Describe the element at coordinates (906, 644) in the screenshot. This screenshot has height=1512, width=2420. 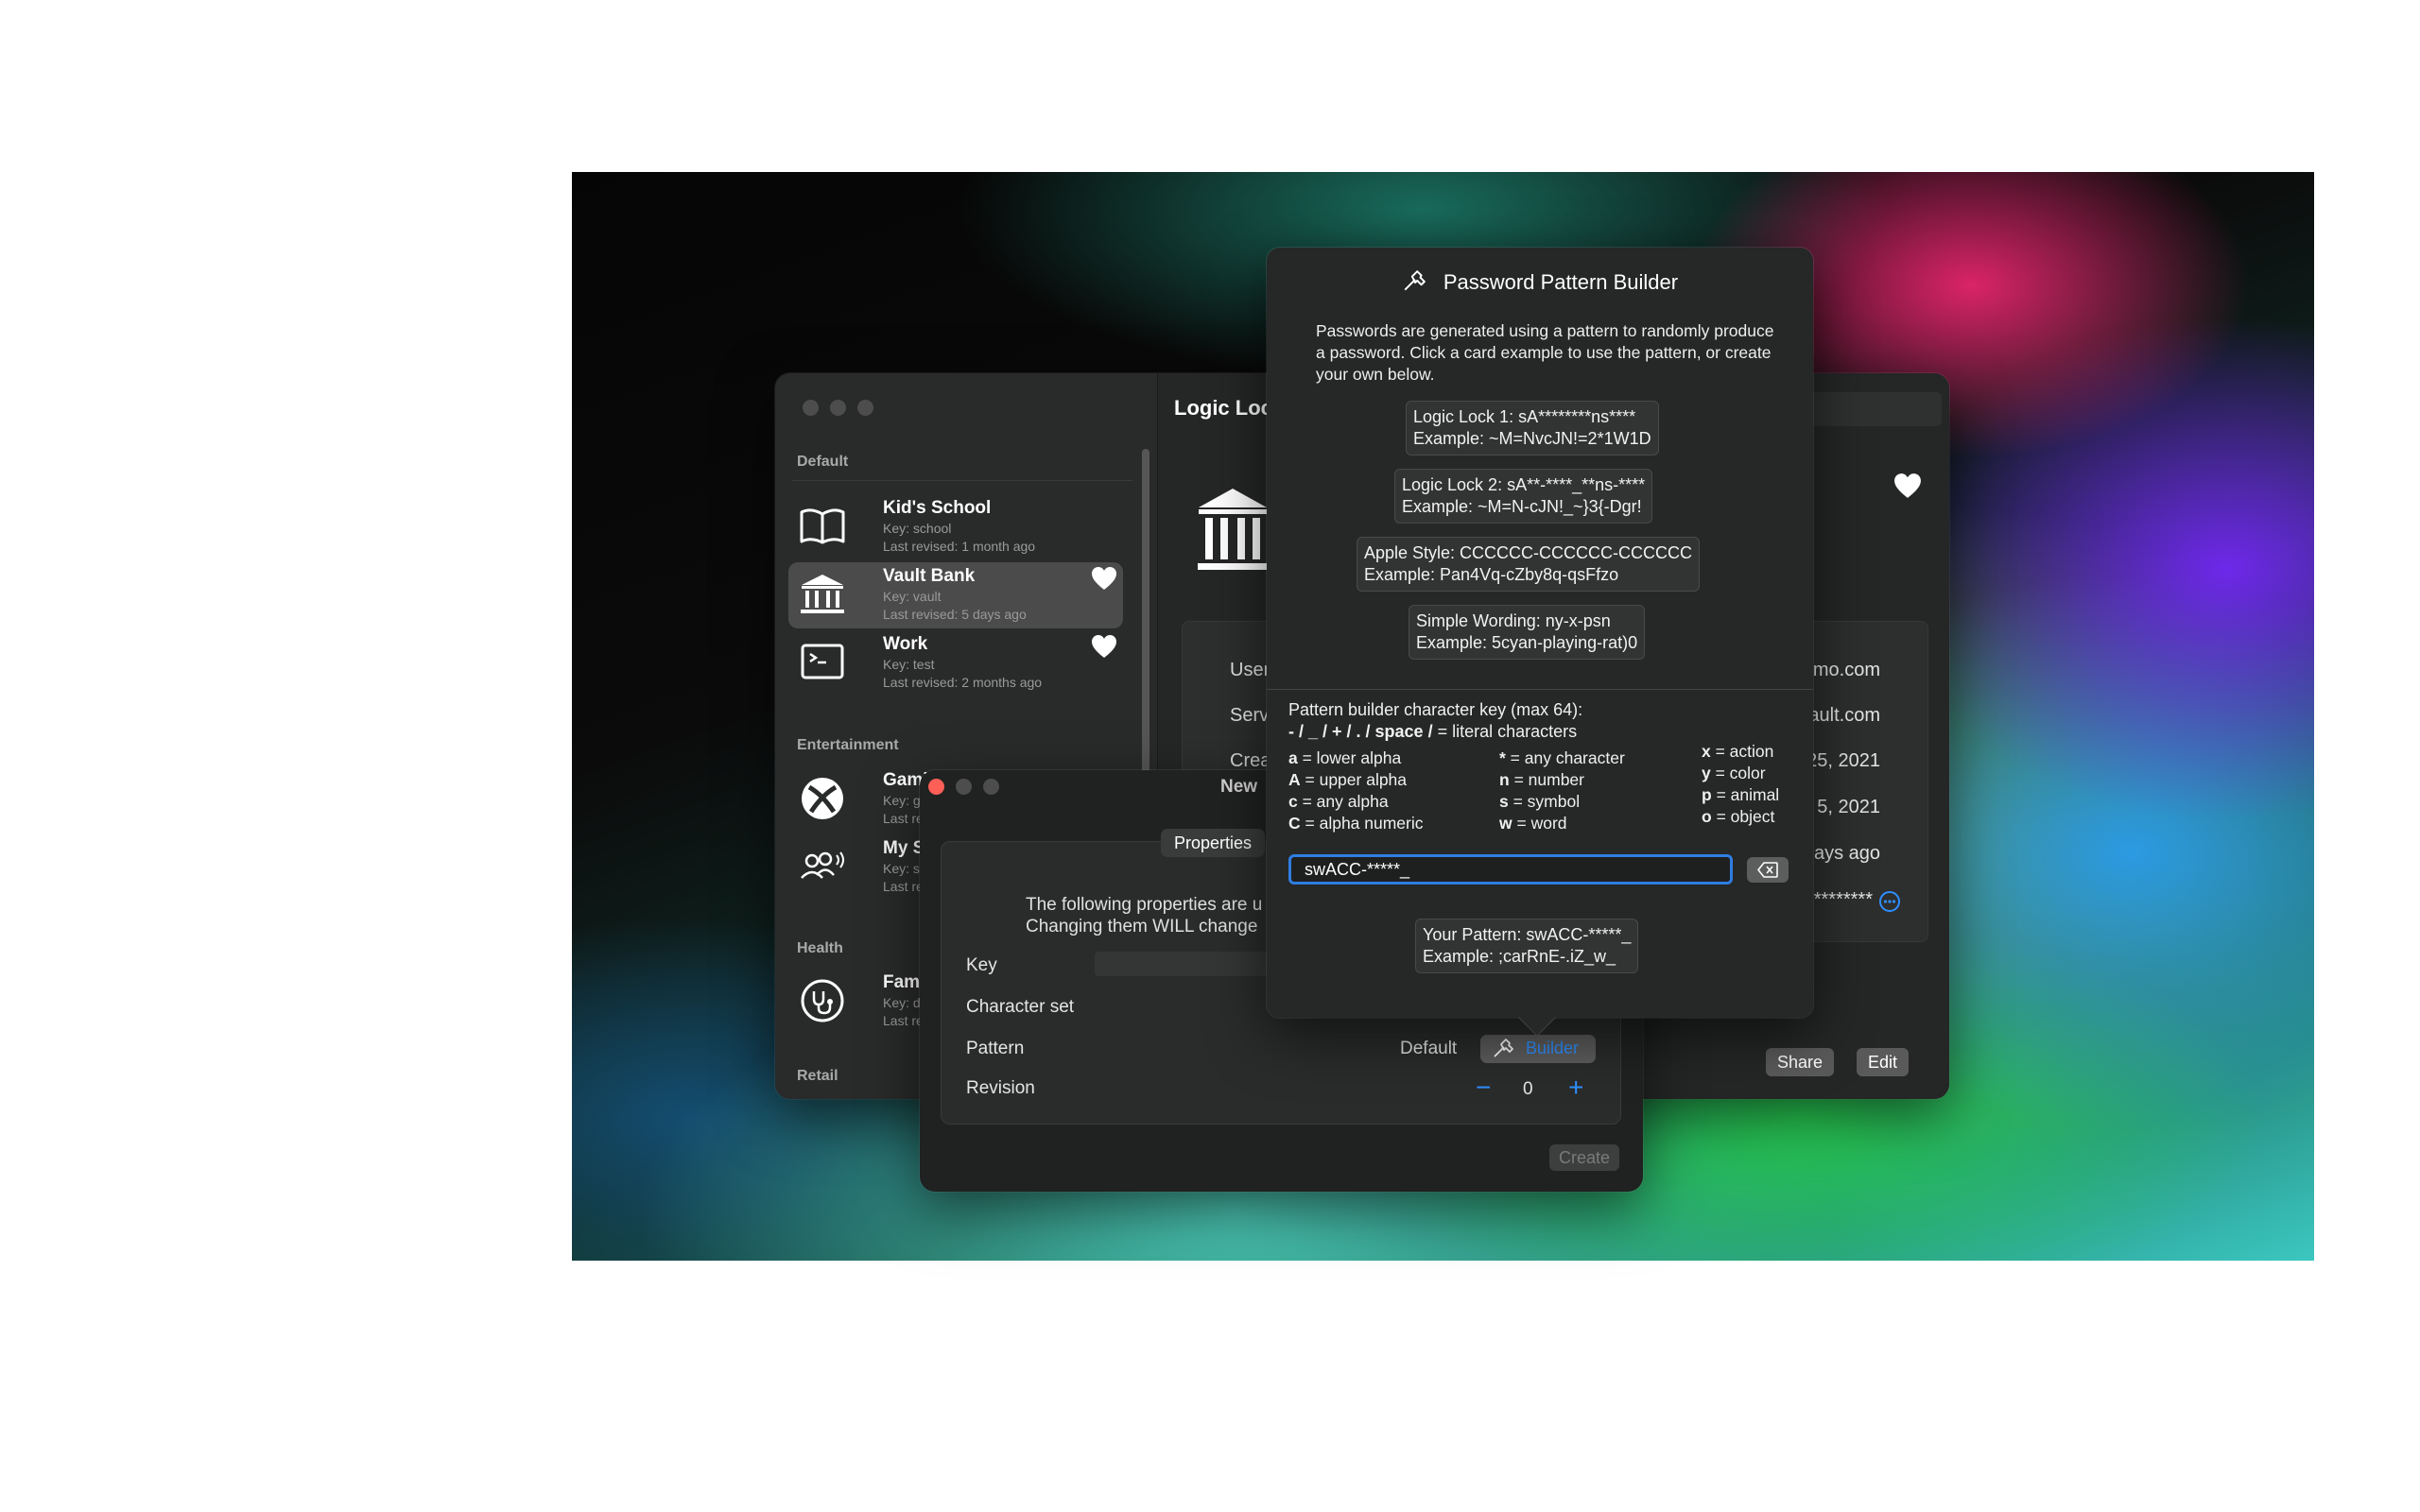
I see `vault-name: Work` at that location.